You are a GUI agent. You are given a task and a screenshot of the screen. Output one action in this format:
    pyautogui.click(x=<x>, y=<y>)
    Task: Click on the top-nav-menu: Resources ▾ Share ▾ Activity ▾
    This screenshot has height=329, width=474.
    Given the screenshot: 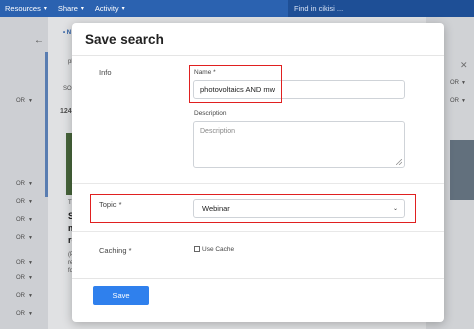 What is the action you would take?
    pyautogui.click(x=65, y=8)
    